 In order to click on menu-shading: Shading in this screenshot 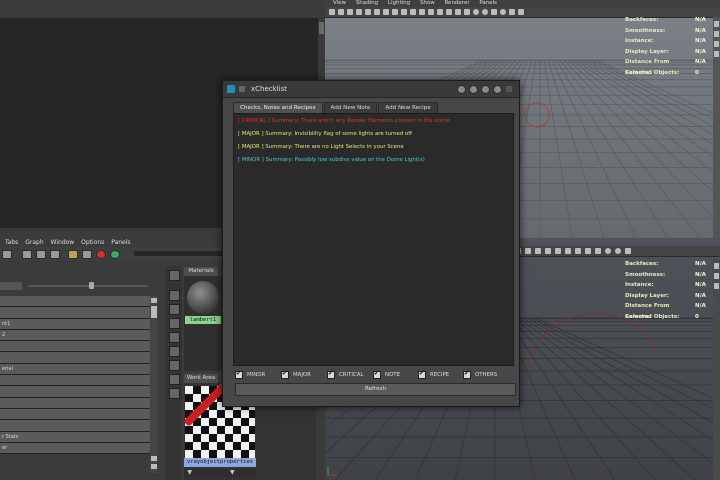, I will do `click(367, 3)`.